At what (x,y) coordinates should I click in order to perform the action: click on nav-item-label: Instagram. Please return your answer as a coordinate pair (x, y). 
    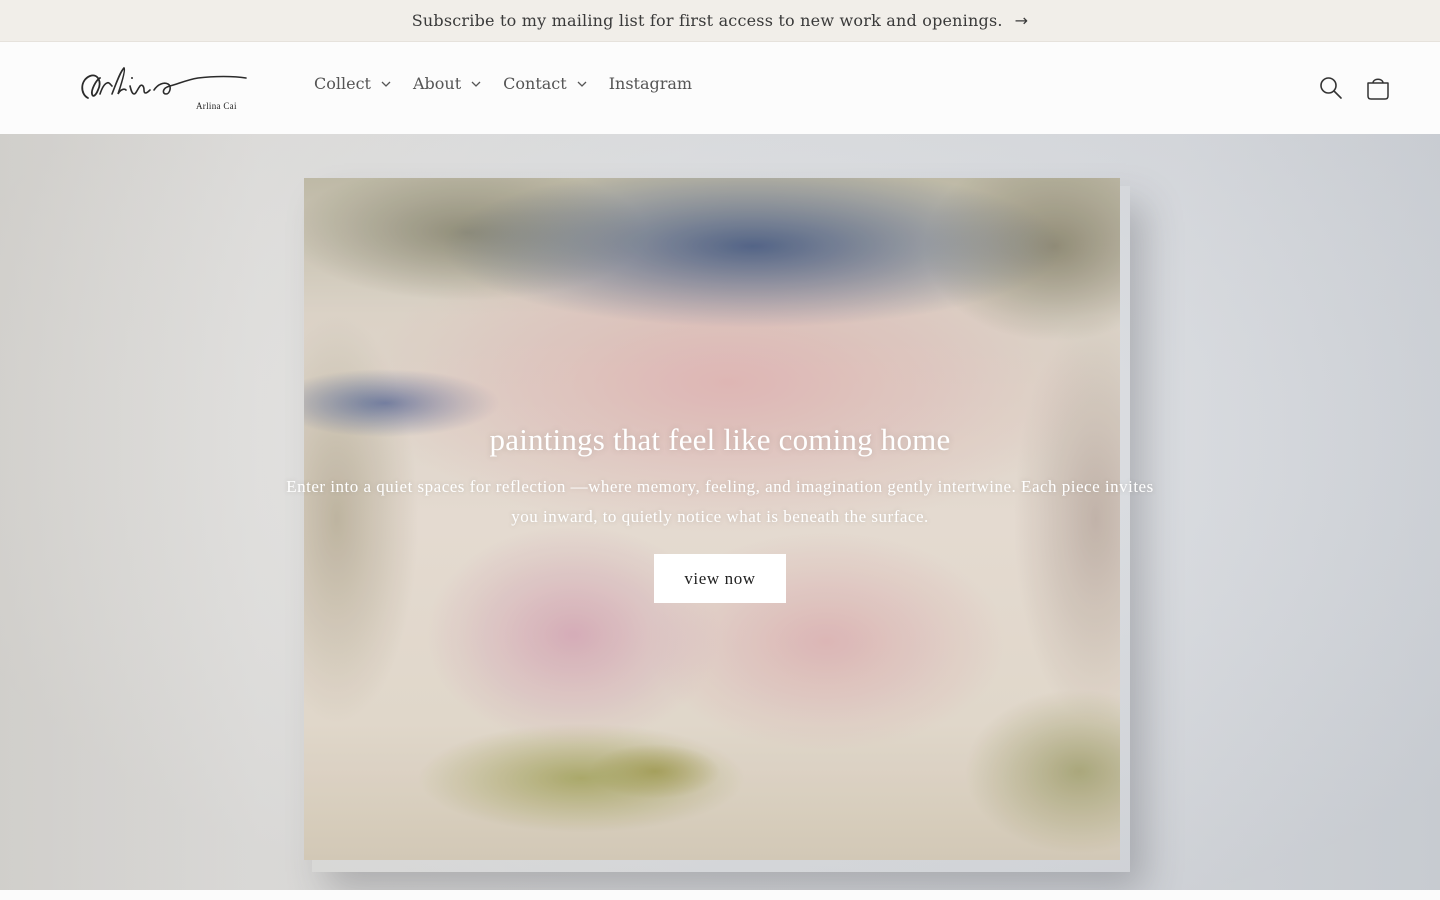
    Looking at the image, I should click on (650, 83).